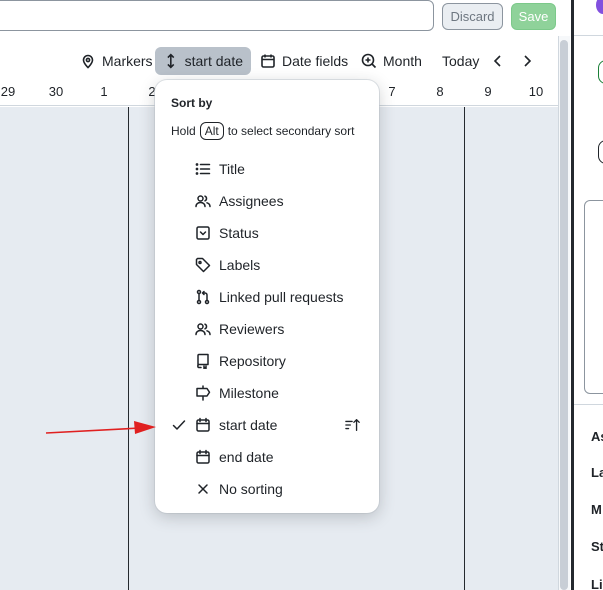  I want to click on sort-option-no-sorting: No sorting, so click(267, 489).